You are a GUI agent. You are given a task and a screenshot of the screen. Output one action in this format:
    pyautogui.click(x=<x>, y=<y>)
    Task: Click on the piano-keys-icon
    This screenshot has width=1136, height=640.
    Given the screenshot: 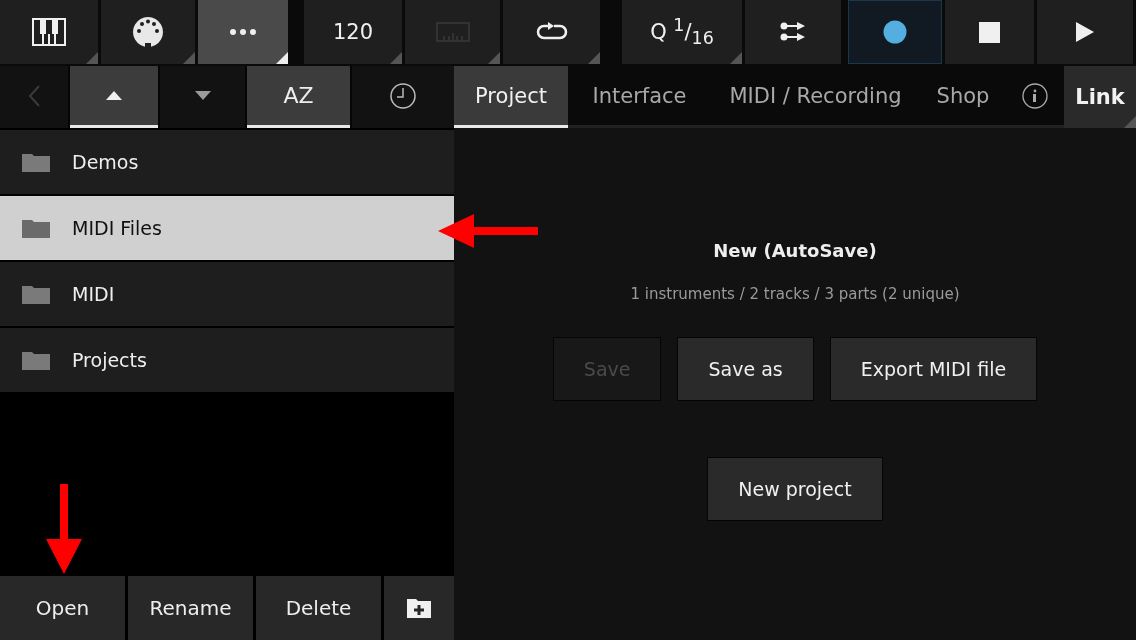 What is the action you would take?
    pyautogui.click(x=49, y=32)
    